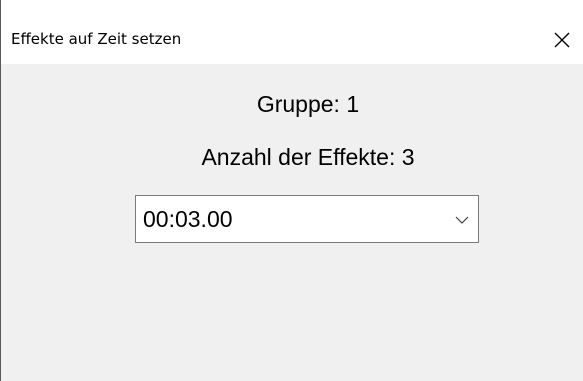  I want to click on effect-count-label: Anzahl der Effekte: 3, so click(308, 157).